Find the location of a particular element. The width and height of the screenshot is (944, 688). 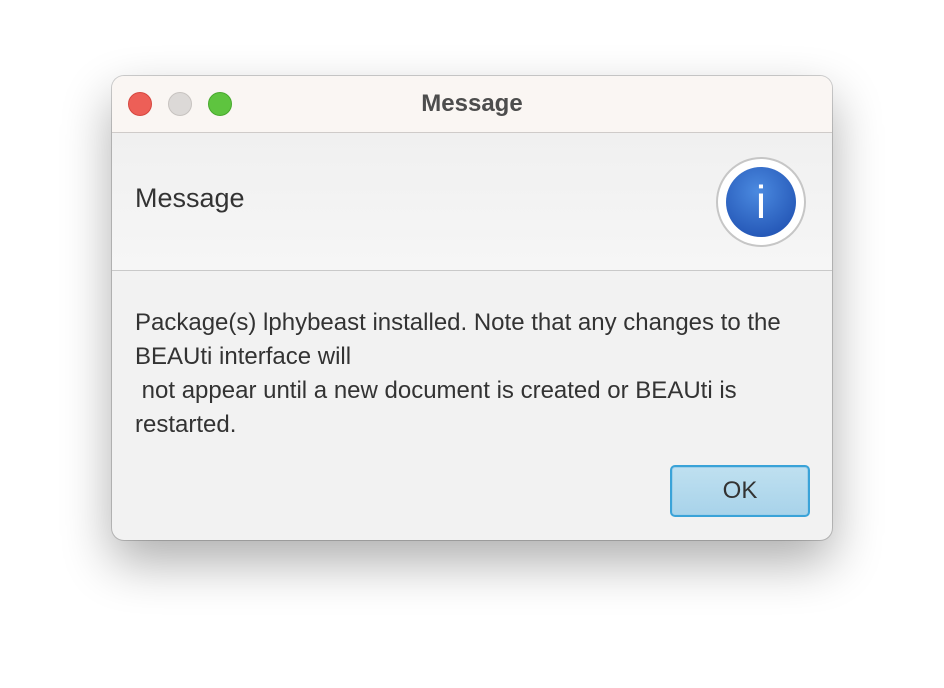

message-line: restarted. is located at coordinates (186, 424).